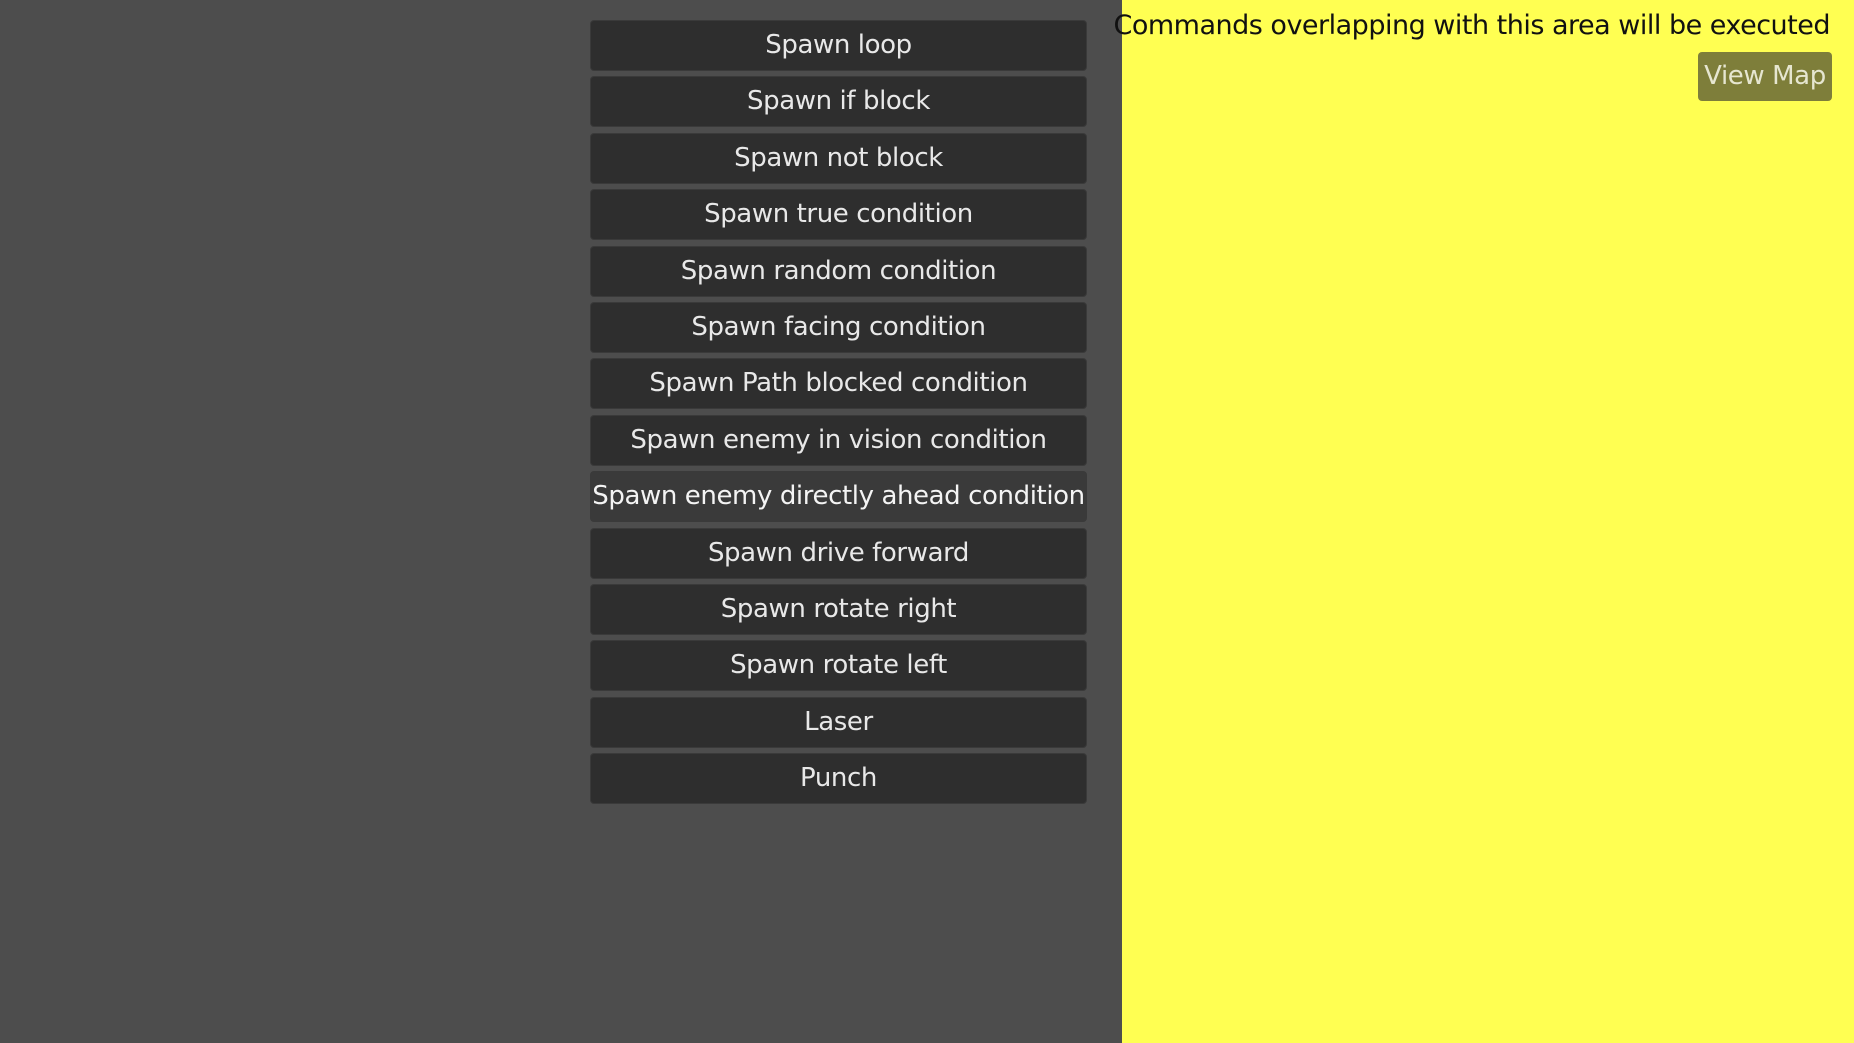  Describe the element at coordinates (1765, 76) in the screenshot. I see `view-map-button: View Map` at that location.